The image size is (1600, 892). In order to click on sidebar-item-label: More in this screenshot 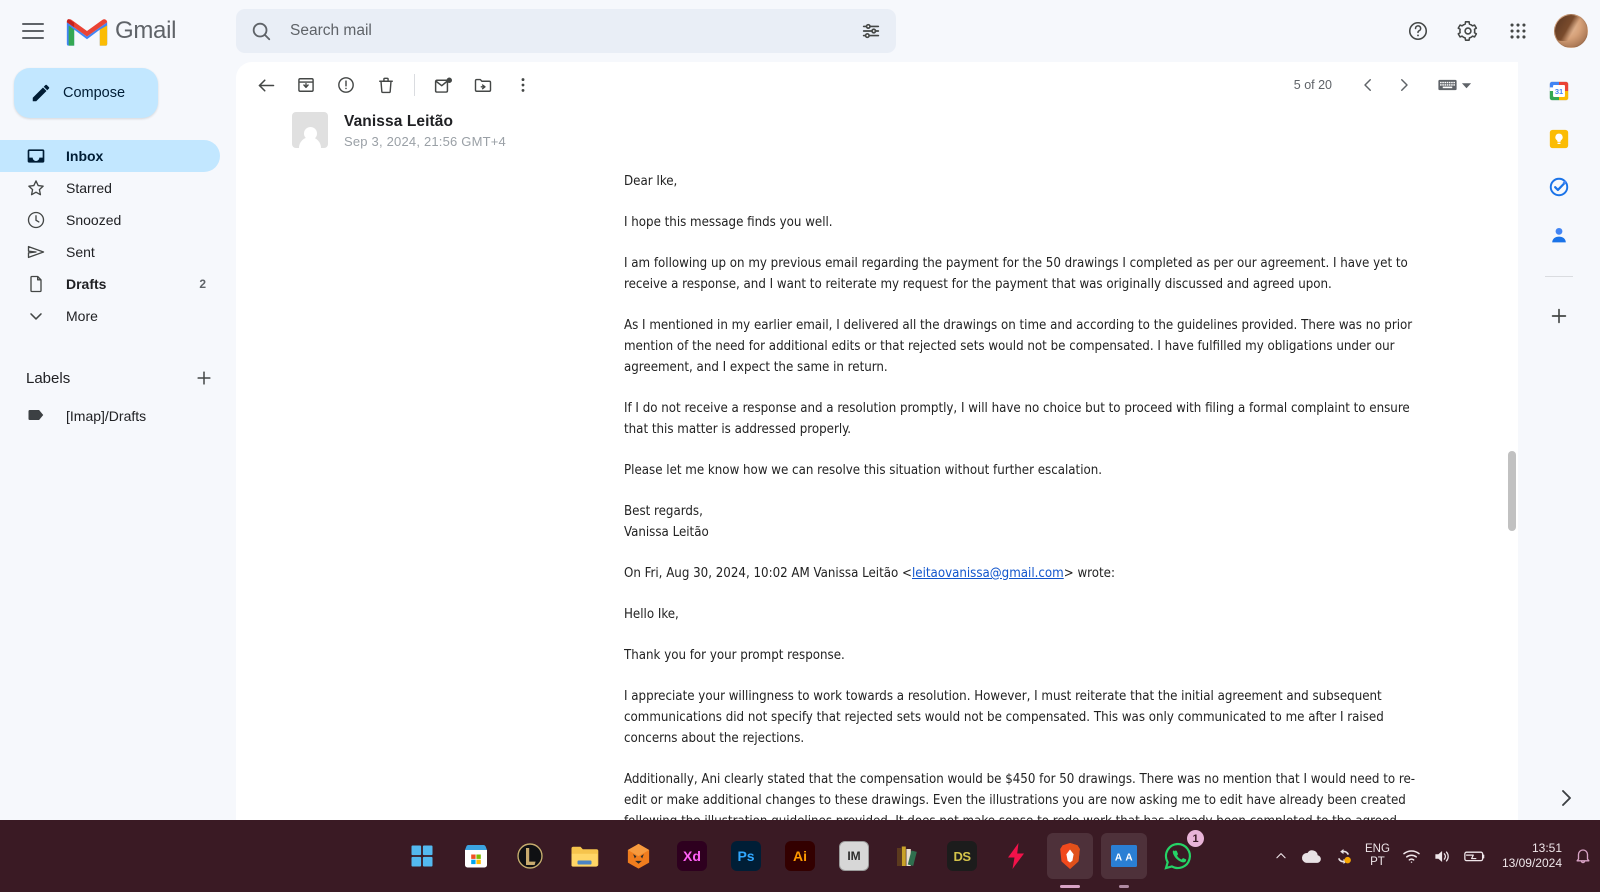, I will do `click(82, 316)`.